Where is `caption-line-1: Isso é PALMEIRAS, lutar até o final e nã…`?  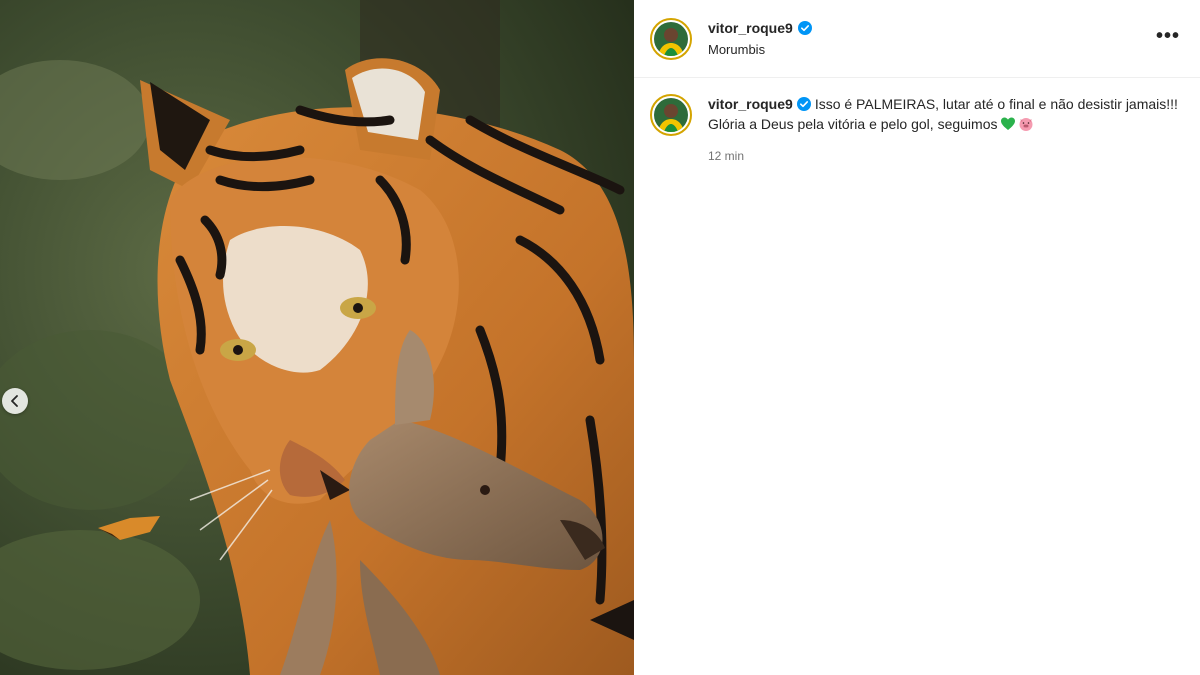 caption-line-1: Isso é PALMEIRAS, lutar até o final e nã… is located at coordinates (996, 104).